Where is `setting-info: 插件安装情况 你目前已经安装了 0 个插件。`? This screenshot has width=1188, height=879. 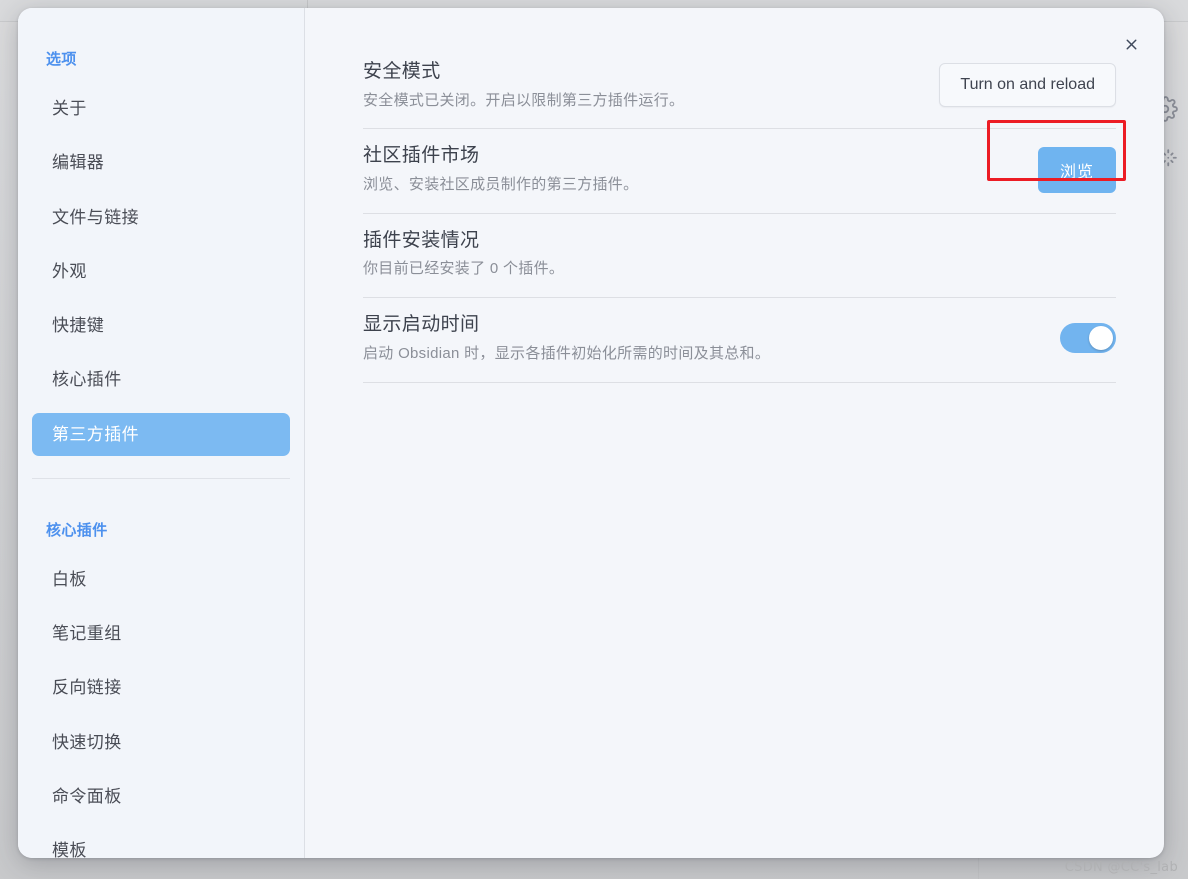
setting-info: 插件安装情况 你目前已经安装了 0 个插件。 is located at coordinates (463, 254).